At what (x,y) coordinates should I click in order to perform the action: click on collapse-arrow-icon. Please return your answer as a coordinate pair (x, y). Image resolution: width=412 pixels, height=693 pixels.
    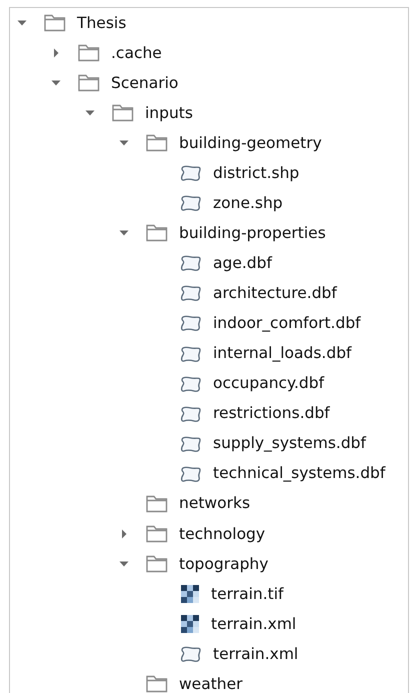
    Looking at the image, I should click on (124, 563).